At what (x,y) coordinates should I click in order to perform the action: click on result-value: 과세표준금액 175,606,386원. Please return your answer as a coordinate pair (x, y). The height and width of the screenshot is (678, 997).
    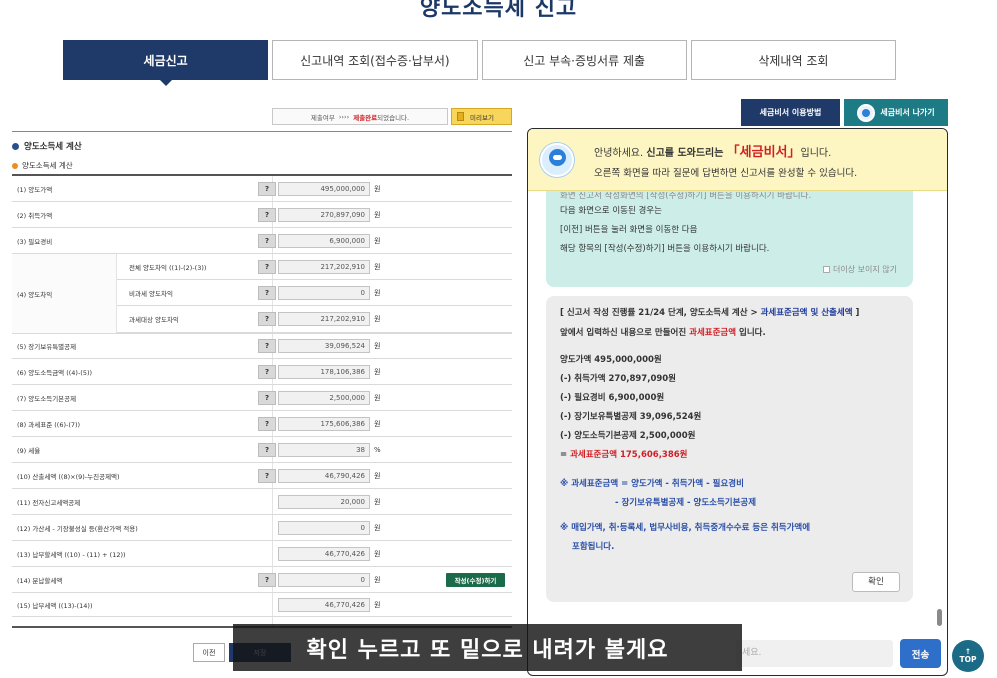
    Looking at the image, I should click on (629, 455).